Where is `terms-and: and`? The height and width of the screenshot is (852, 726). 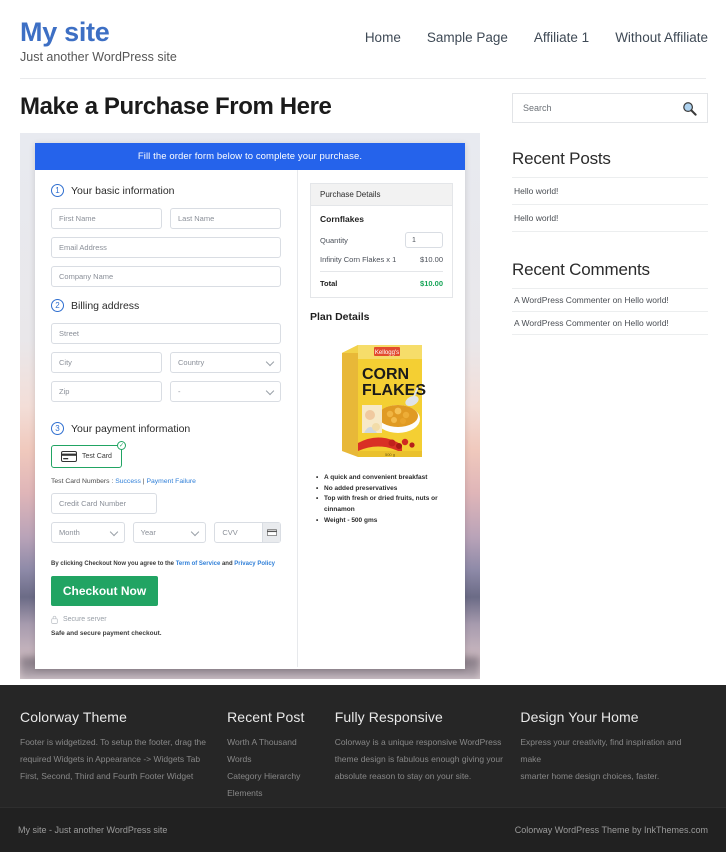
terms-and: and is located at coordinates (227, 564).